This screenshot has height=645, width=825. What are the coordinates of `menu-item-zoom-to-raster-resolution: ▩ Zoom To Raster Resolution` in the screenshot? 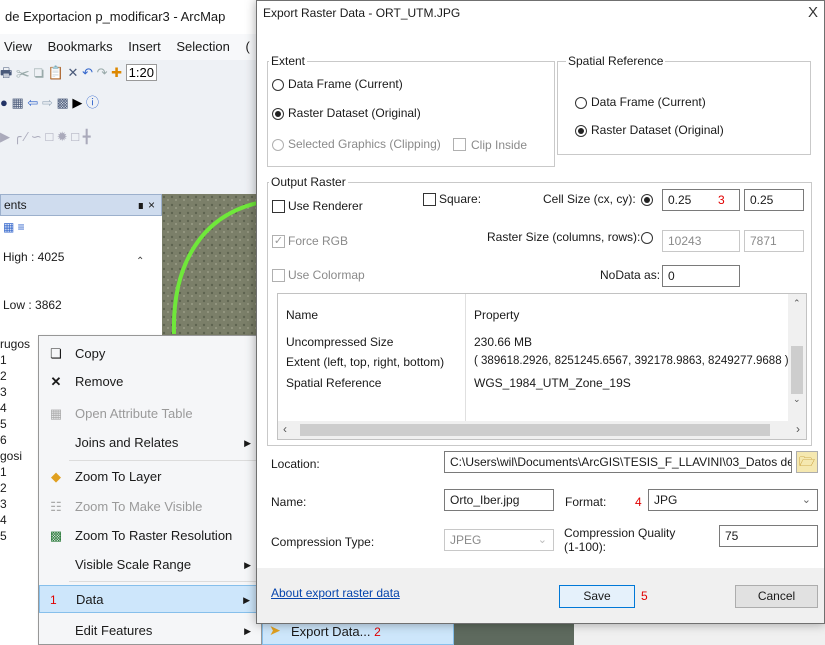 It's located at (150, 536).